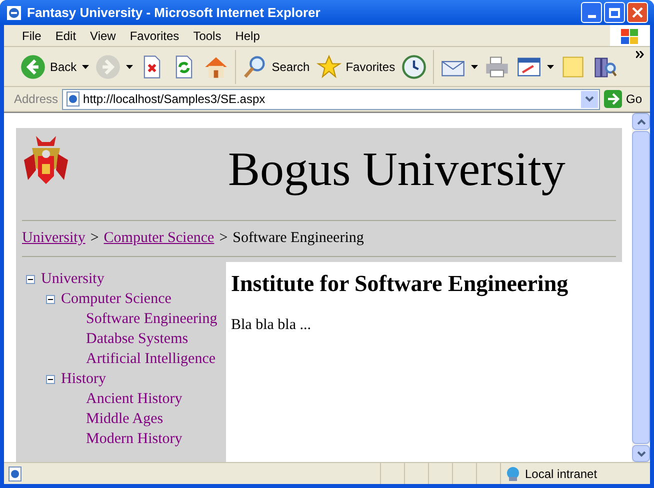 This screenshot has width=654, height=488. I want to click on close-icon, so click(637, 12).